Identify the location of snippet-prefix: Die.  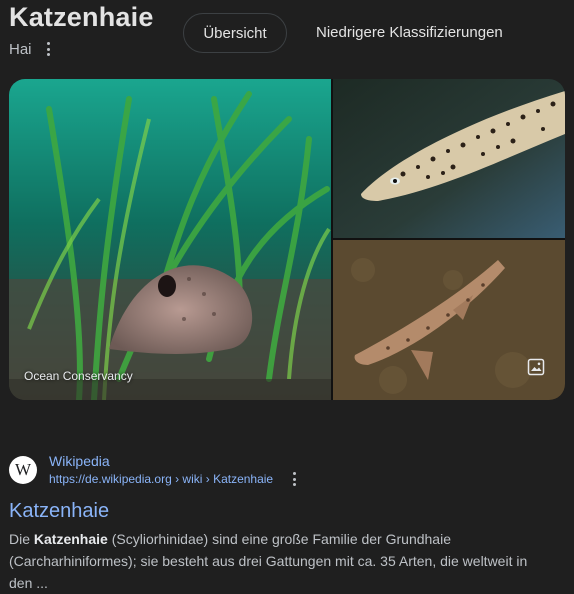
(21, 539).